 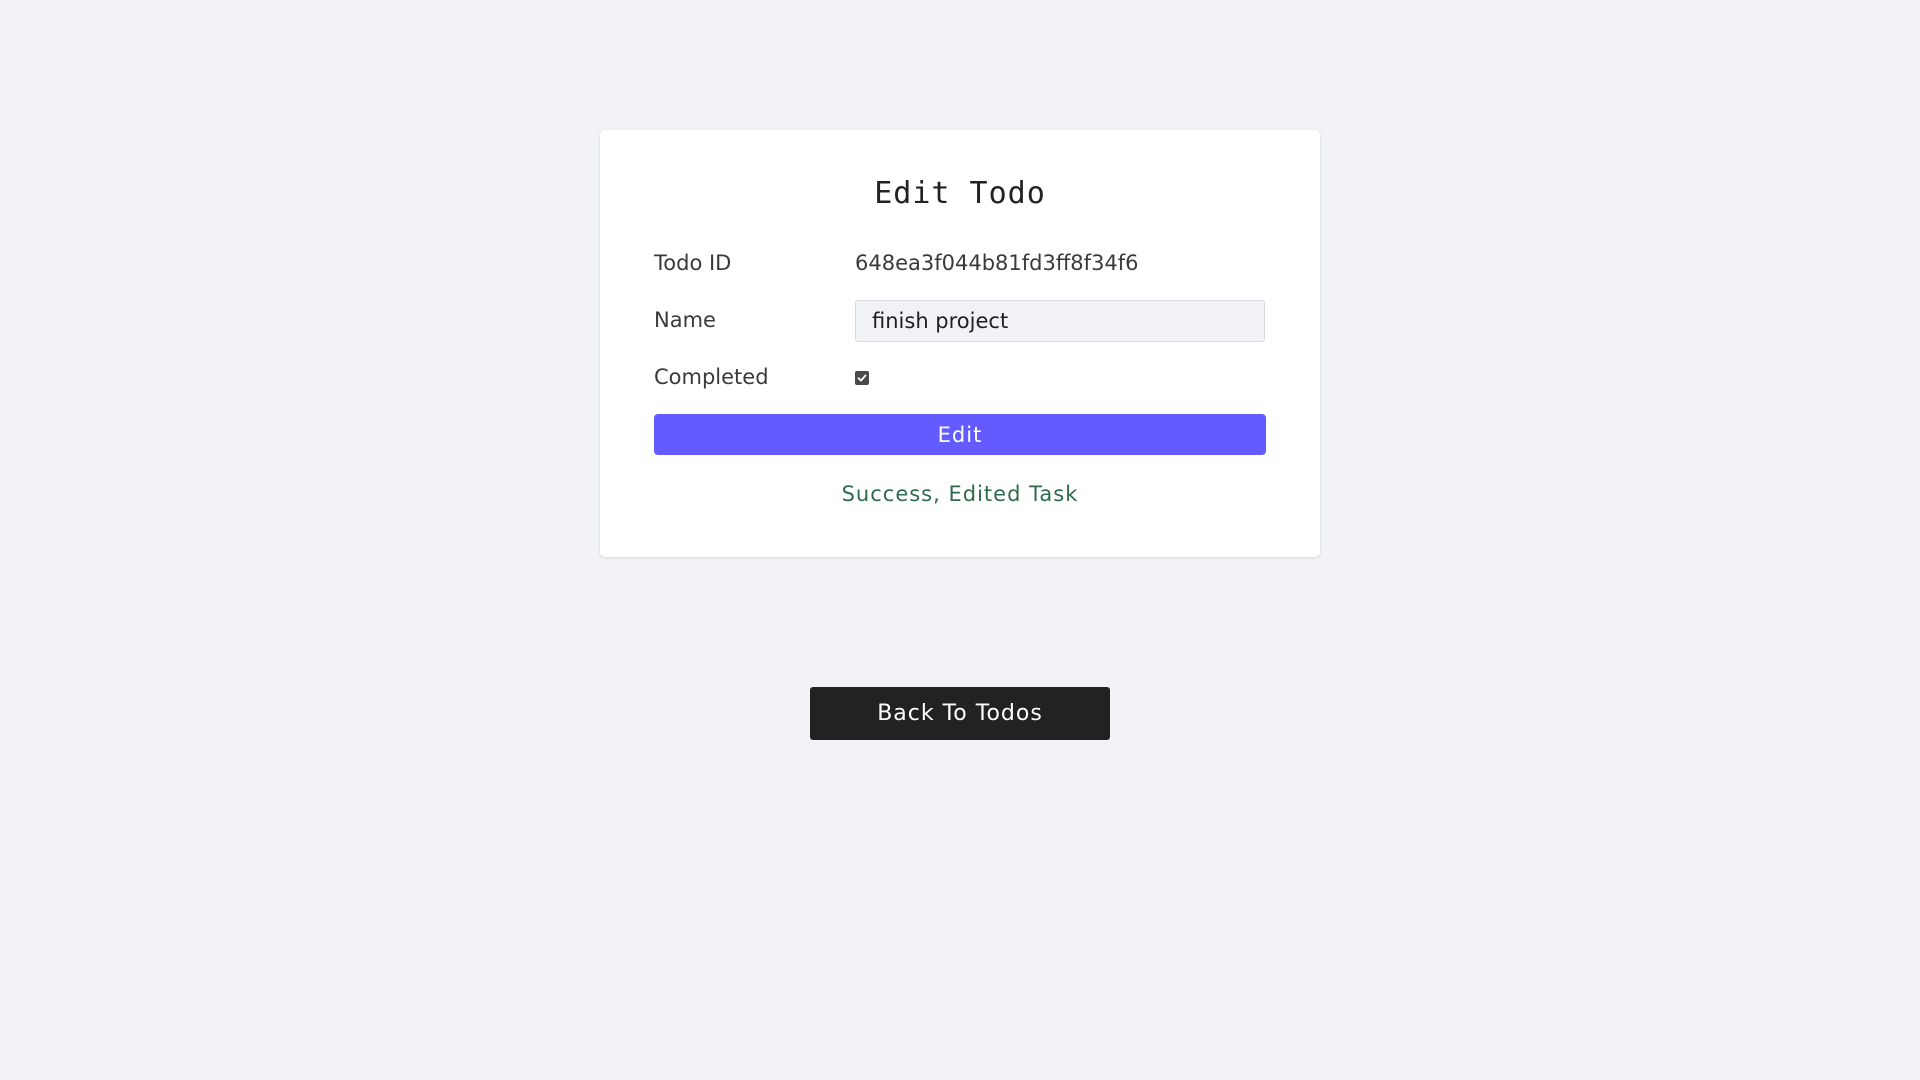 I want to click on name-input, so click(x=1060, y=321).